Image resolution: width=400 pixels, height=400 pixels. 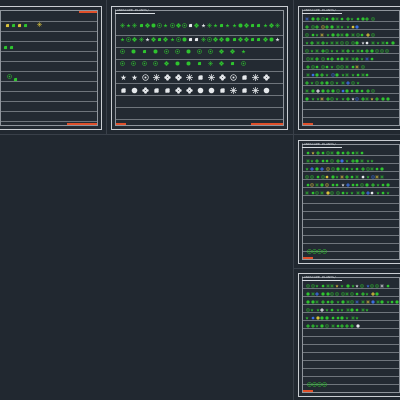 I want to click on drawing-sheet-5: LANDSCAPE PLANTS/, so click(x=349, y=335).